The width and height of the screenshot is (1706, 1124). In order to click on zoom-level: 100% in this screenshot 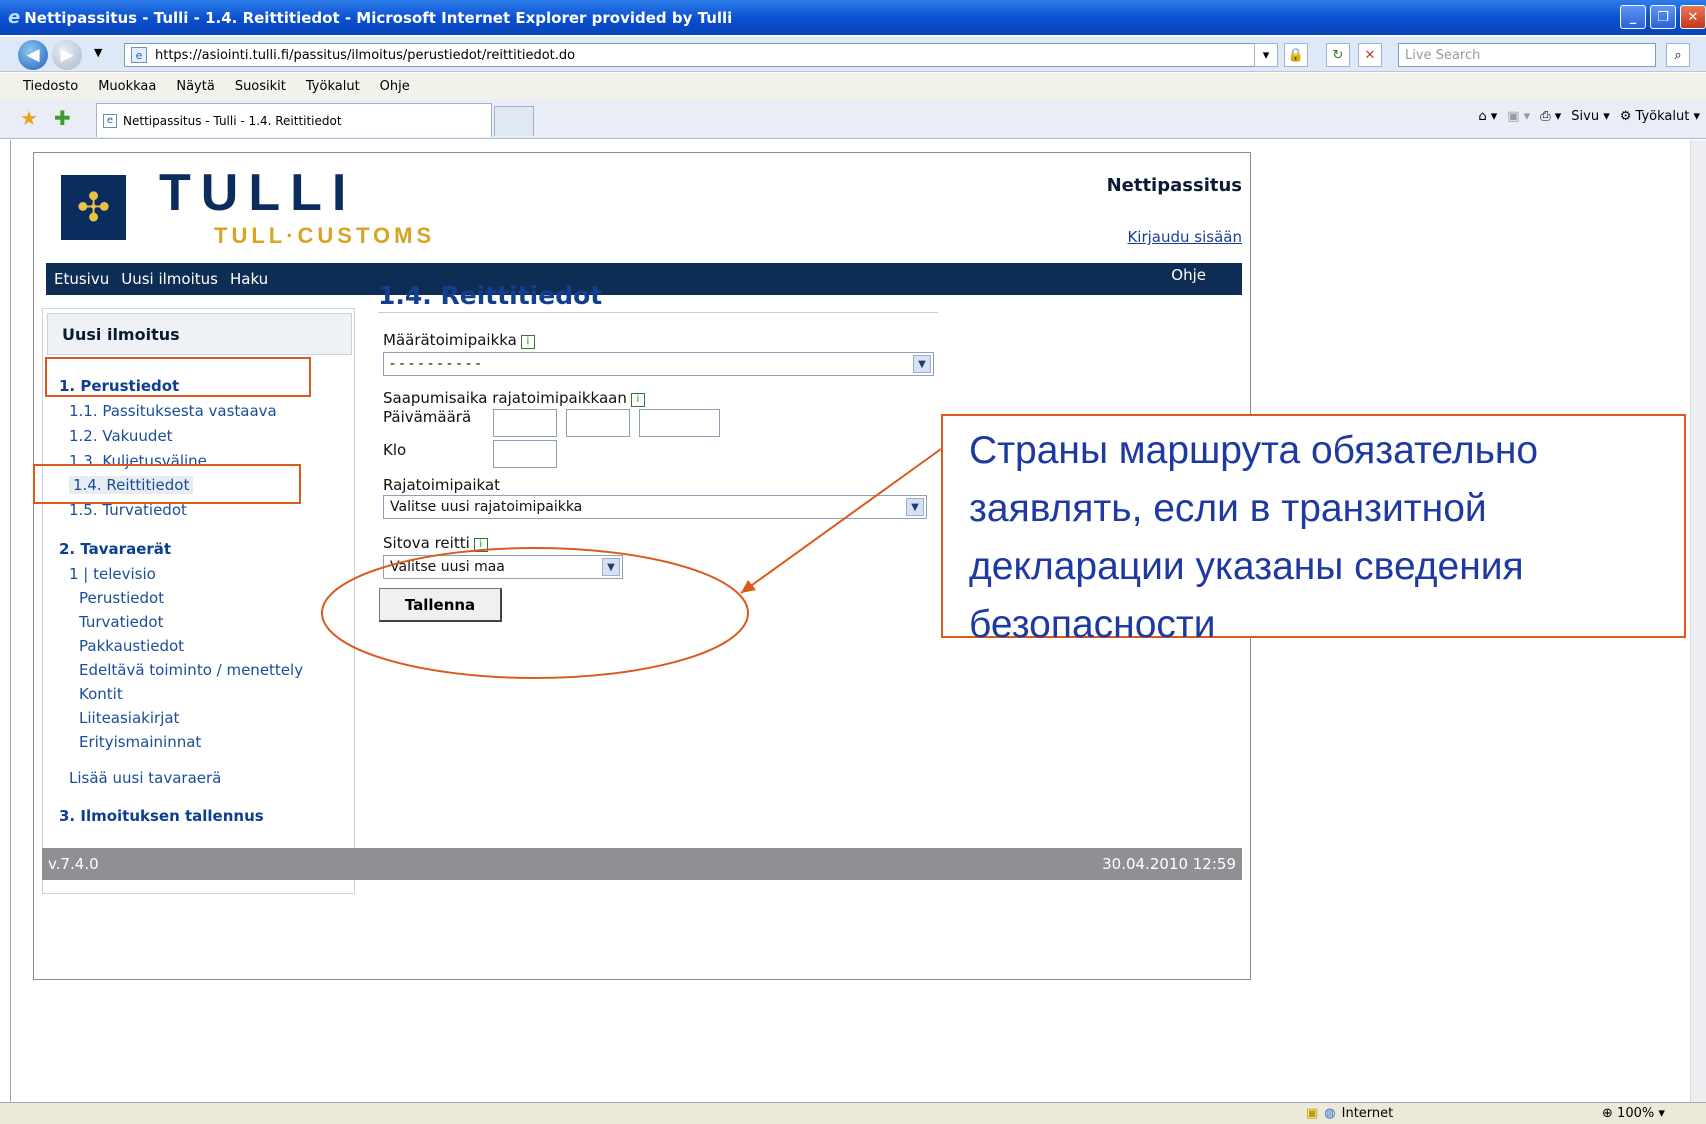, I will do `click(1636, 1113)`.